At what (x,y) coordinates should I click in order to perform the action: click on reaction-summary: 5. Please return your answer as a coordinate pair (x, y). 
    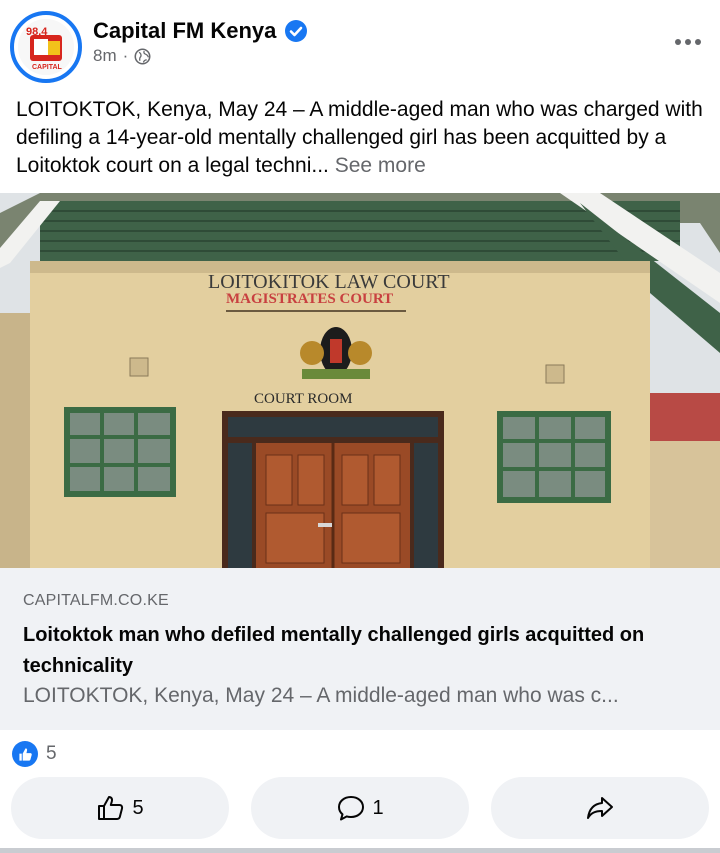
    Looking at the image, I should click on (34, 754).